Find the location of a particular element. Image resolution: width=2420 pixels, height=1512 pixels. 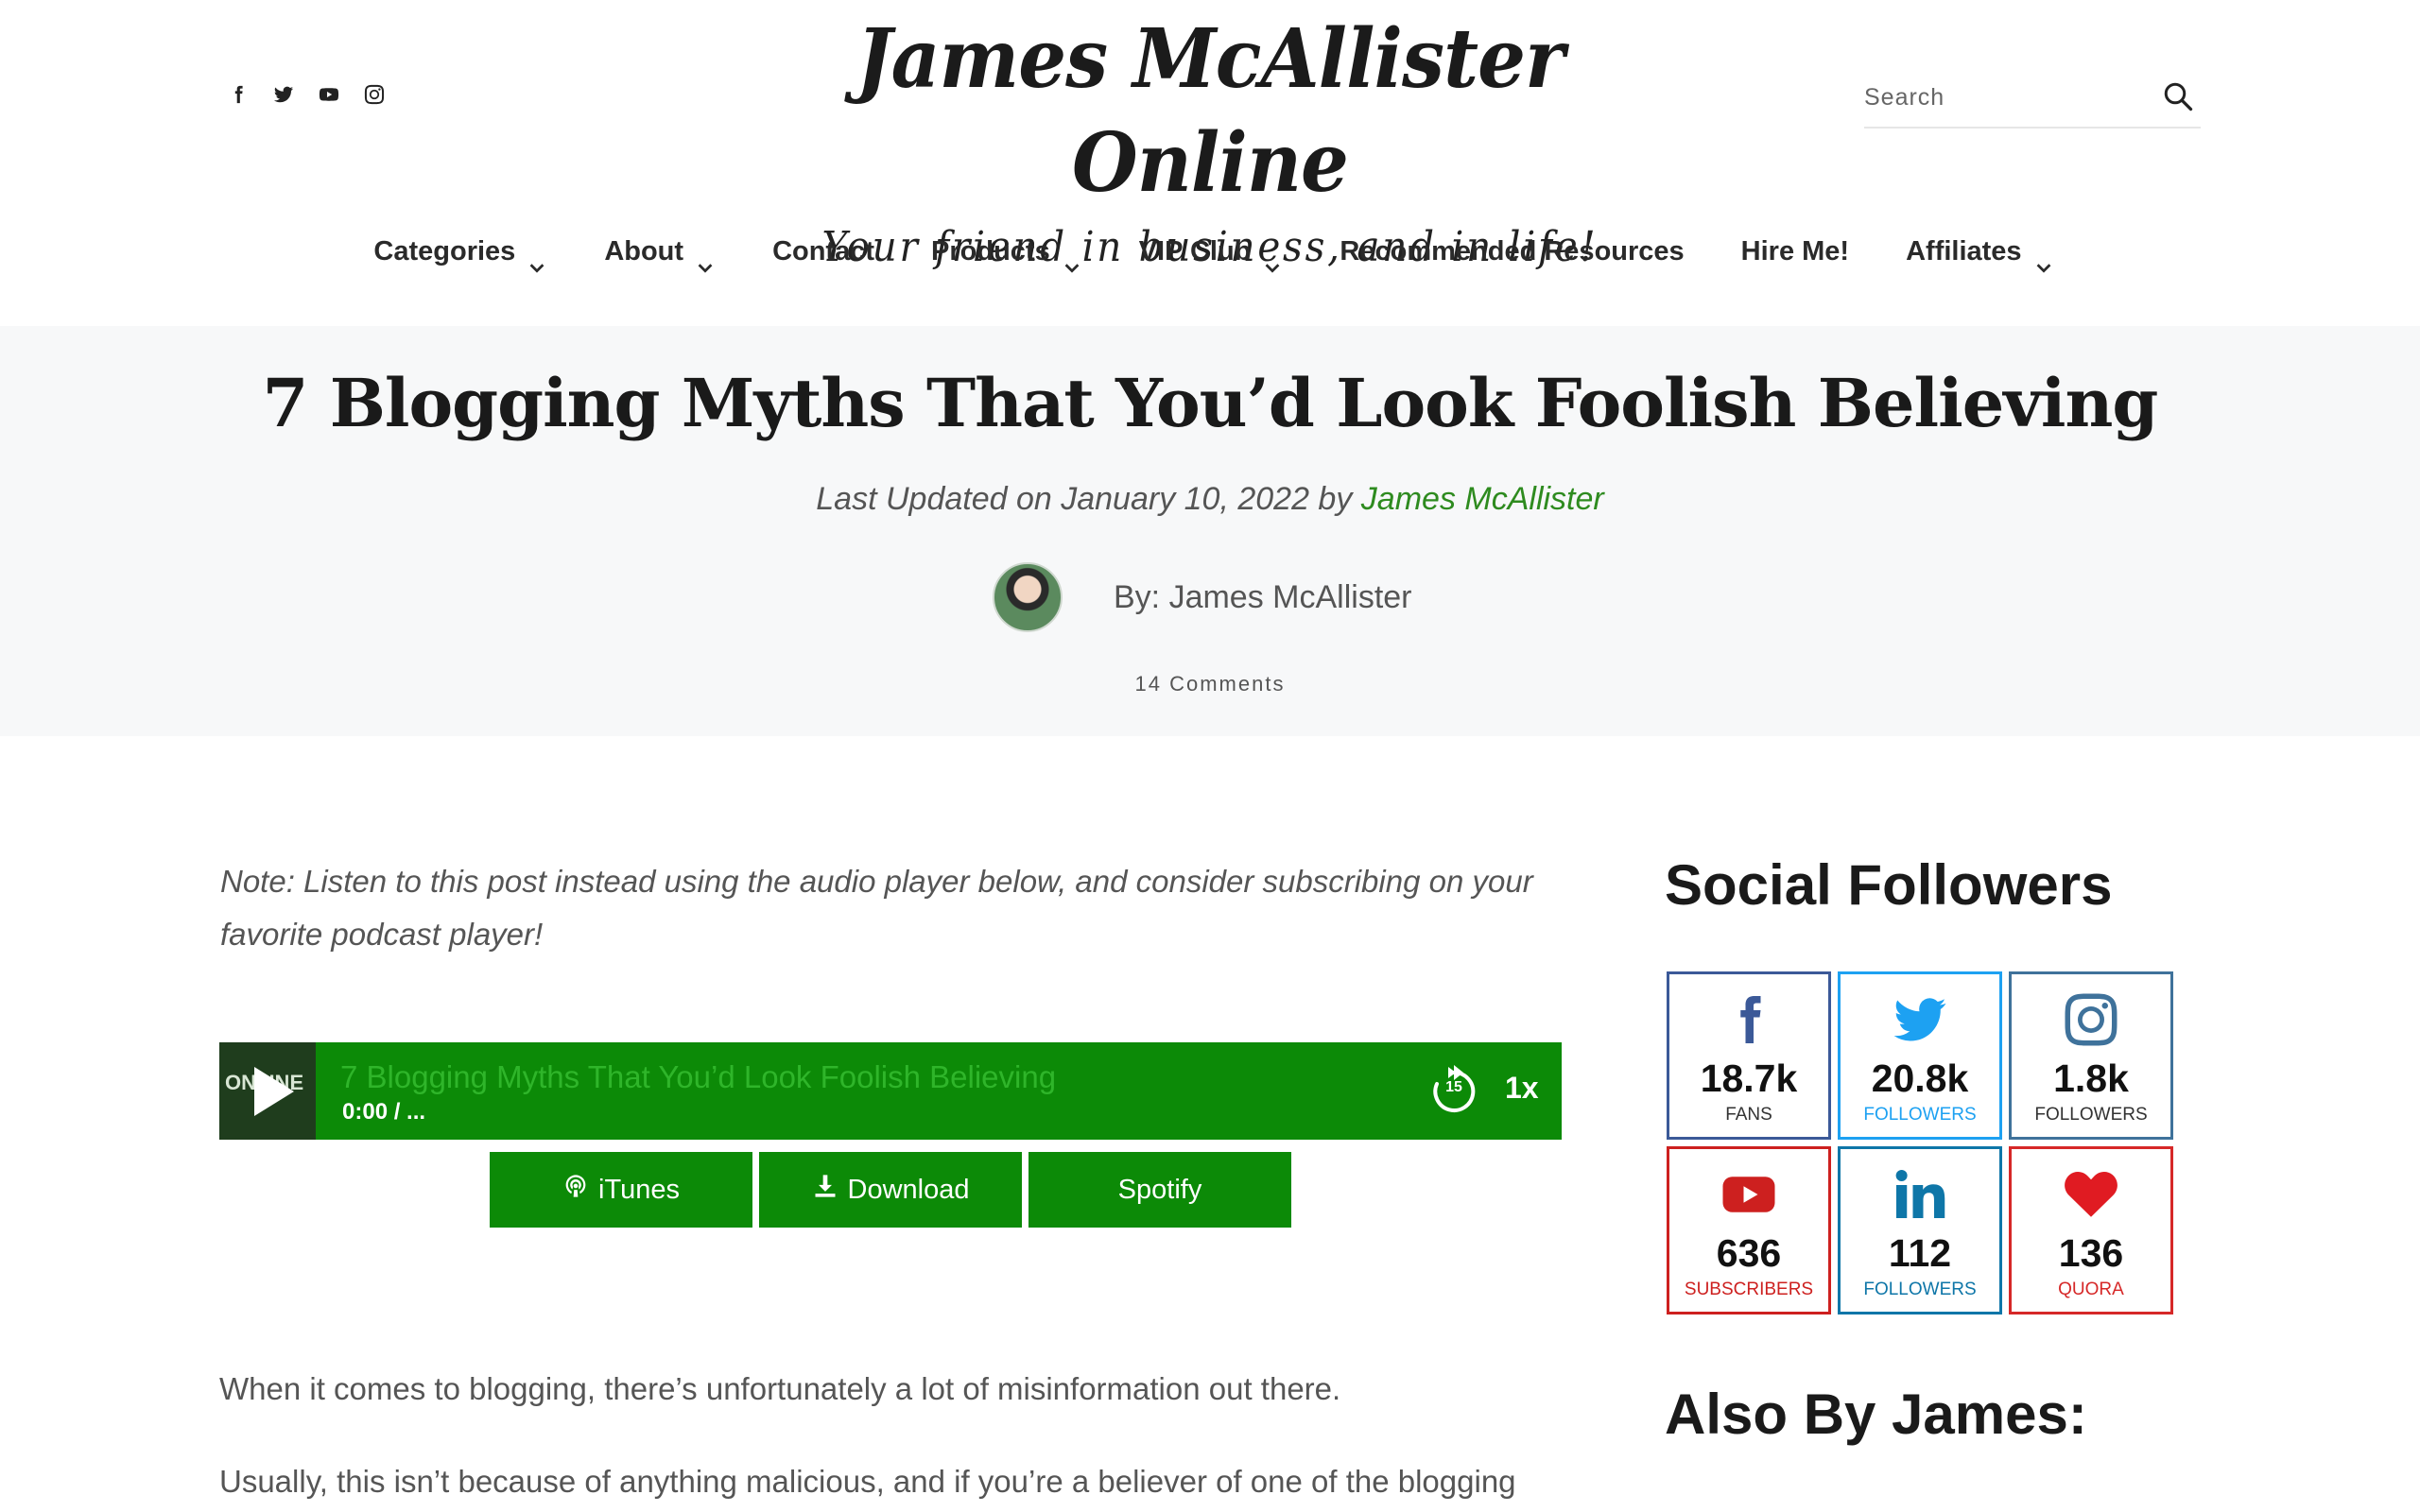

nav-item-label: Products is located at coordinates (991, 251).